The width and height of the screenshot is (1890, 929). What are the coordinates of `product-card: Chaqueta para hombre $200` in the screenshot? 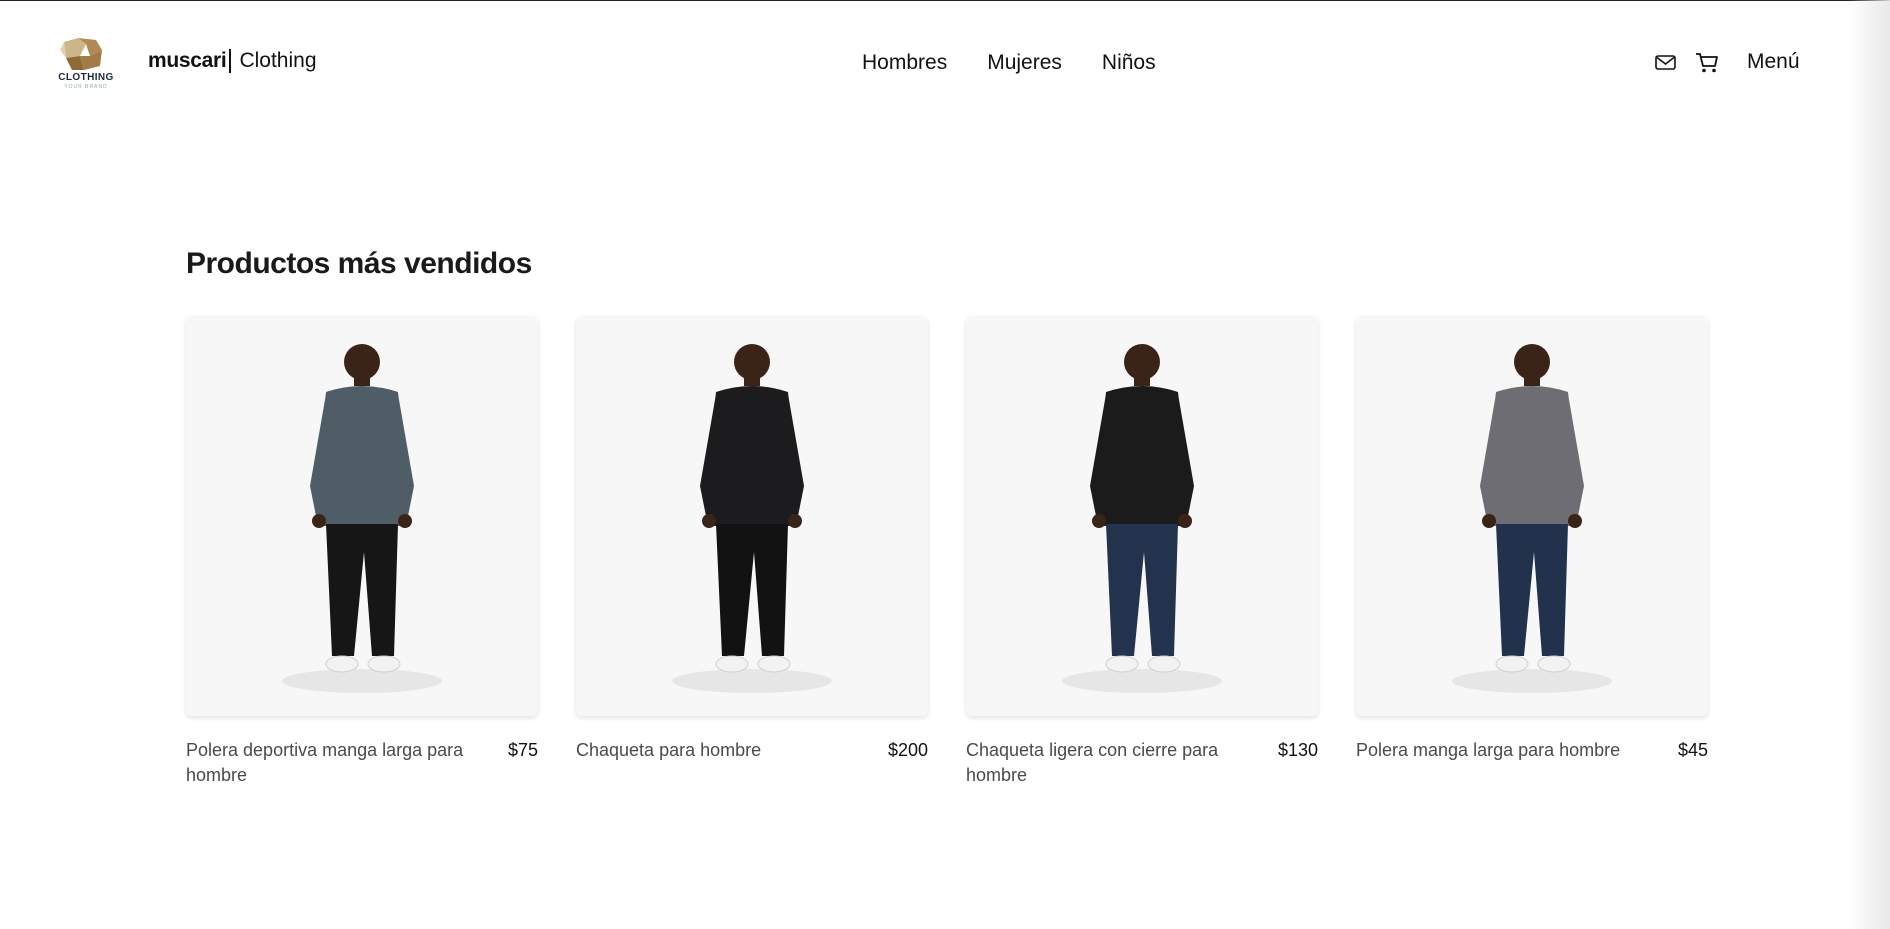 It's located at (752, 556).